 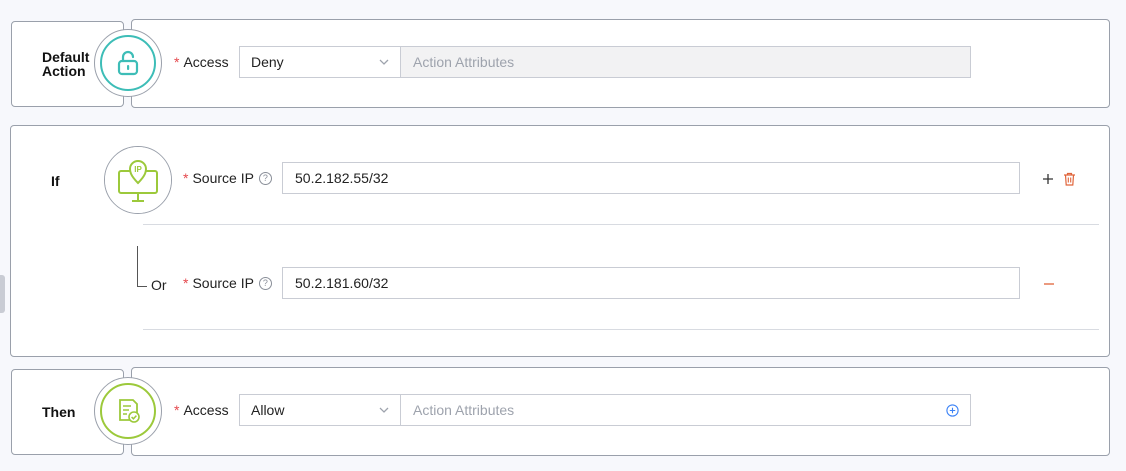 I want to click on trash-icon, so click(x=1069, y=179).